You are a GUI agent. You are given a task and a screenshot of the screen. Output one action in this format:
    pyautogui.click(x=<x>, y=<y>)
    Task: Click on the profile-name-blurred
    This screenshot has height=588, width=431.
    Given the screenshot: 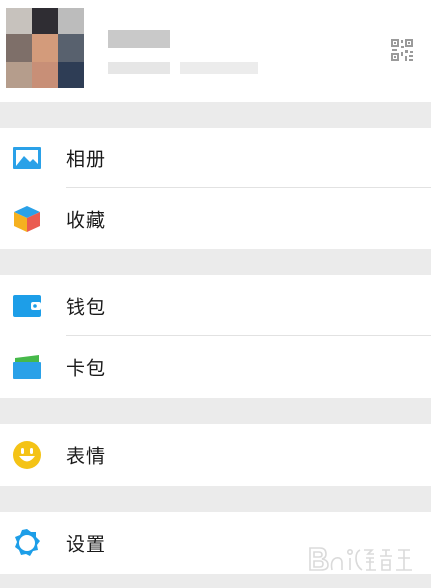 What is the action you would take?
    pyautogui.click(x=139, y=39)
    